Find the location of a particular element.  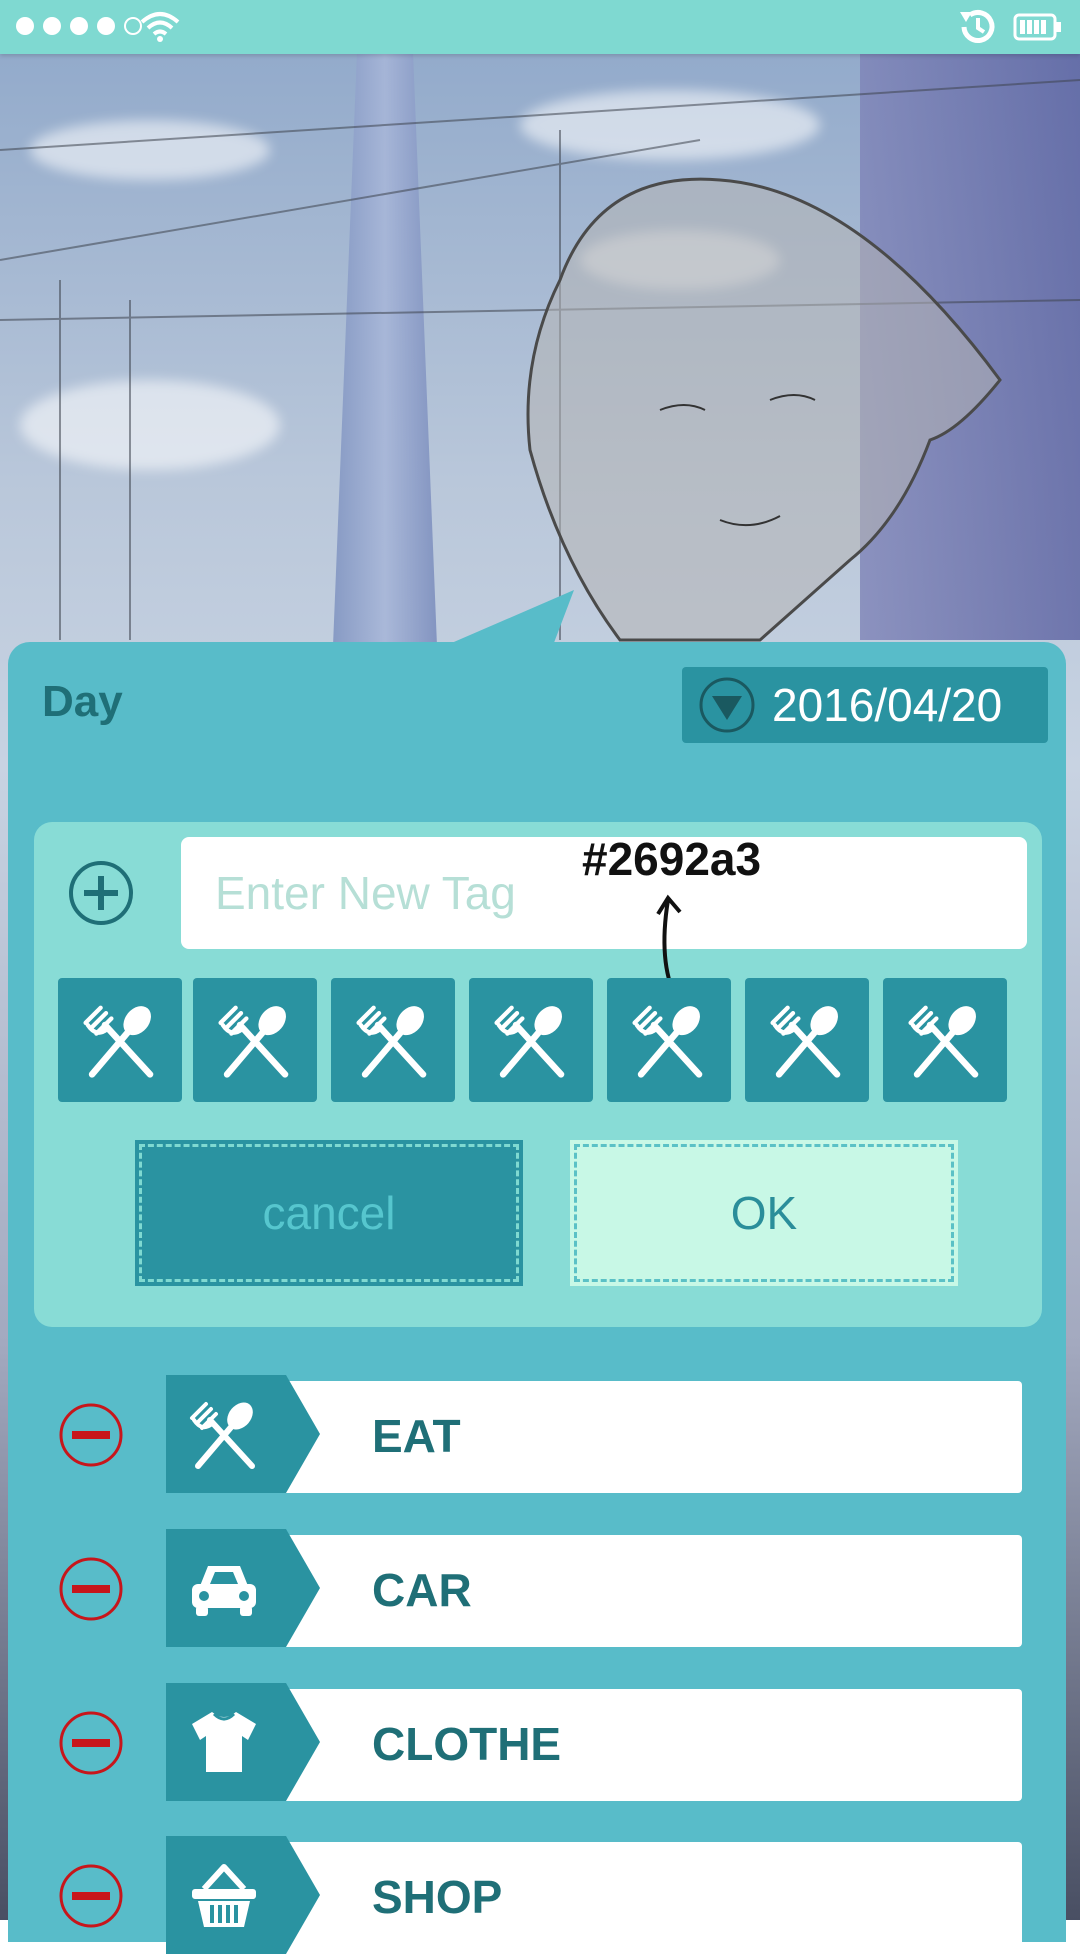

status-bar is located at coordinates (540, 27).